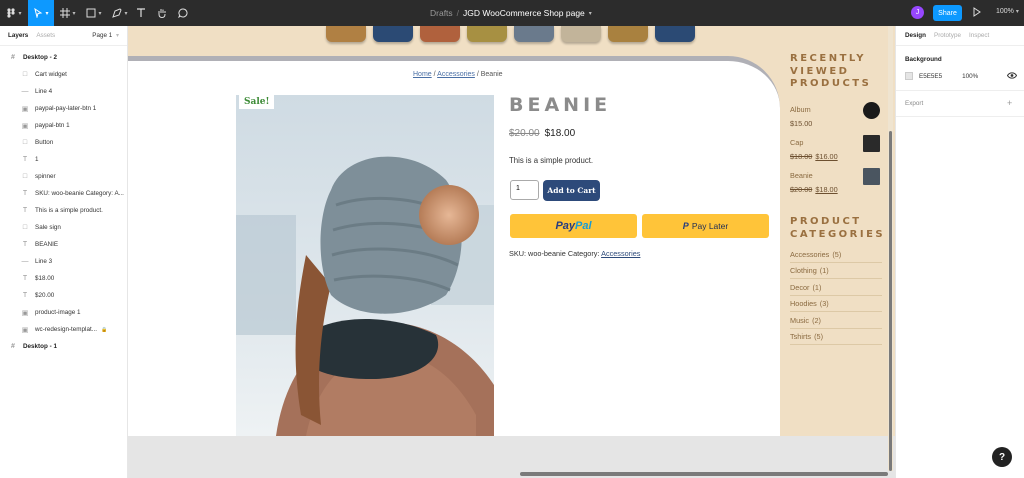  Describe the element at coordinates (68, 13) in the screenshot. I see `frame-tool-button: ▾` at that location.